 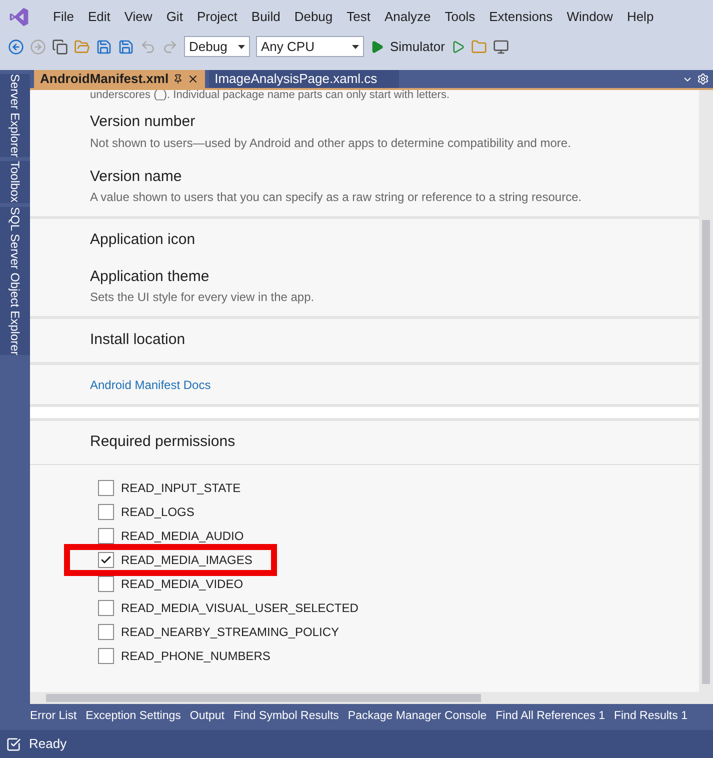 I want to click on section-title: Required permissions, so click(x=163, y=441).